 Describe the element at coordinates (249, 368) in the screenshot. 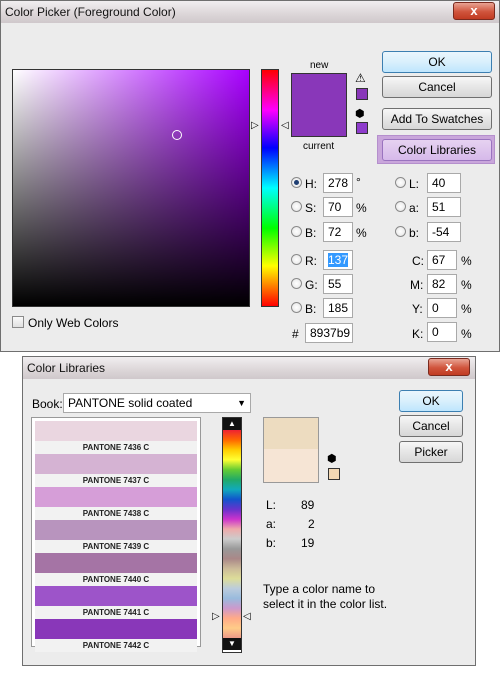

I see `libraries-titlebar: Color Libraries x` at that location.